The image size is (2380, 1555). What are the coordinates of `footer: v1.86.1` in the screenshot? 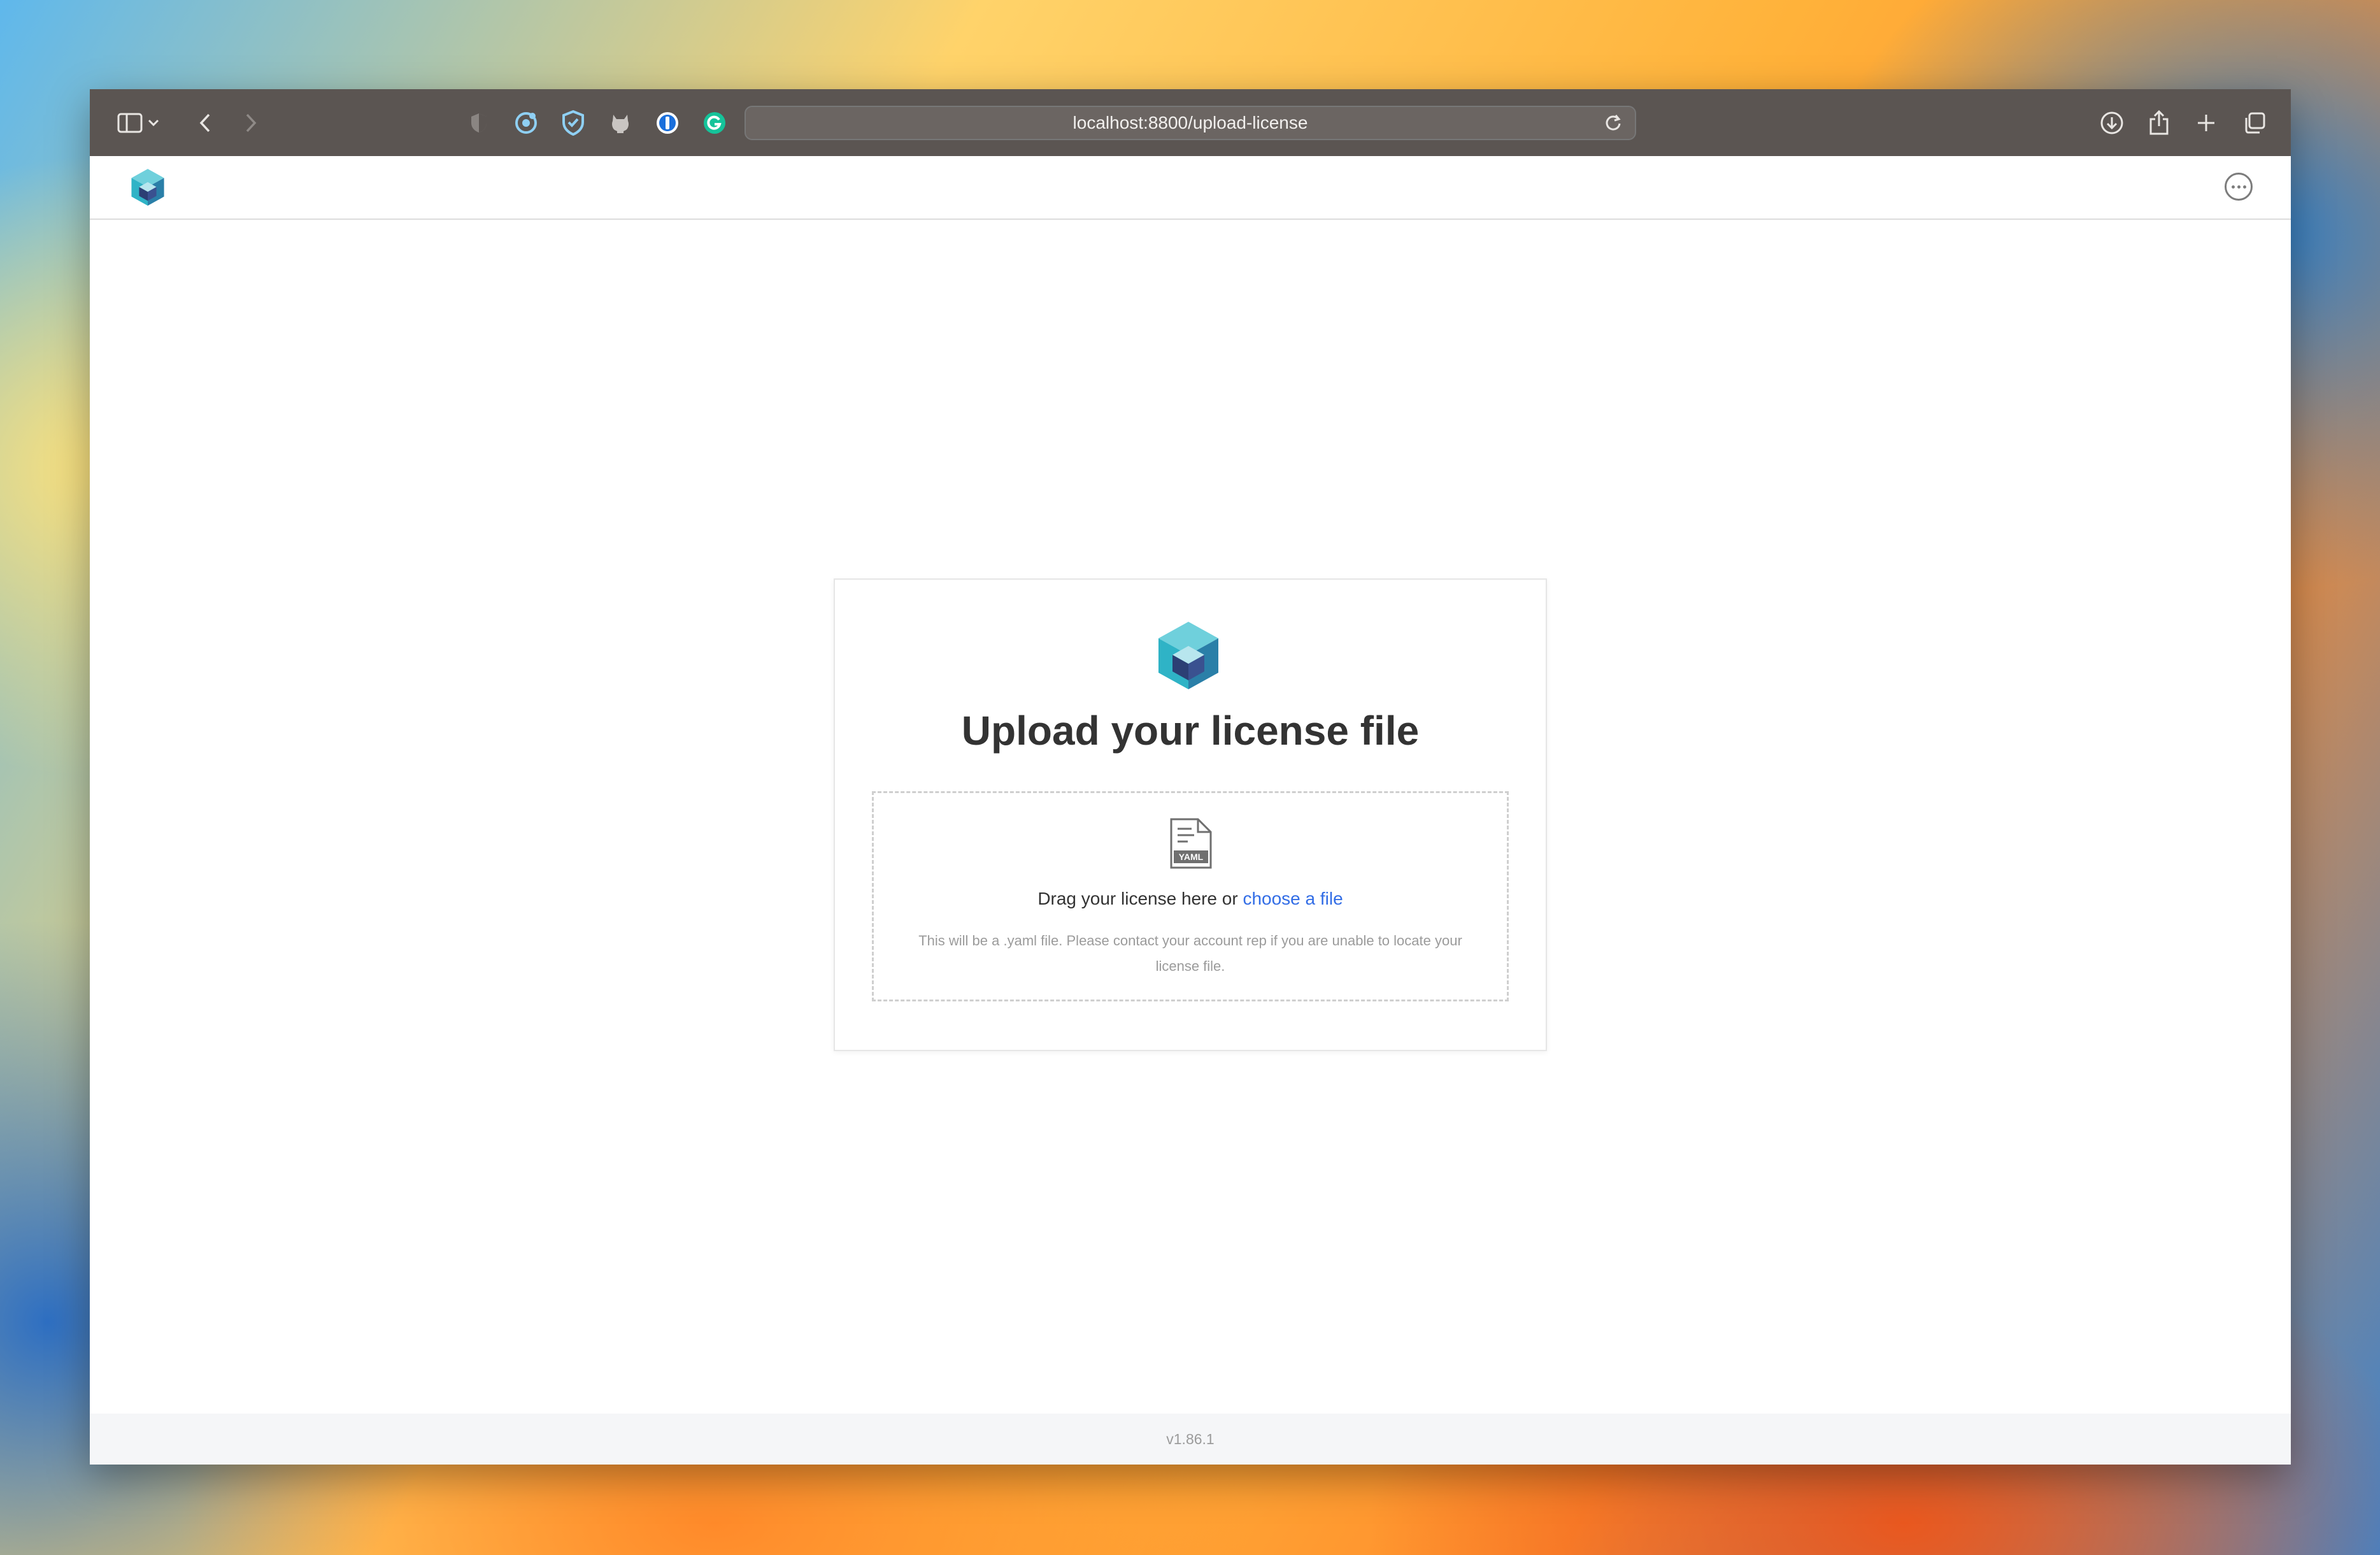 It's located at (1190, 1439).